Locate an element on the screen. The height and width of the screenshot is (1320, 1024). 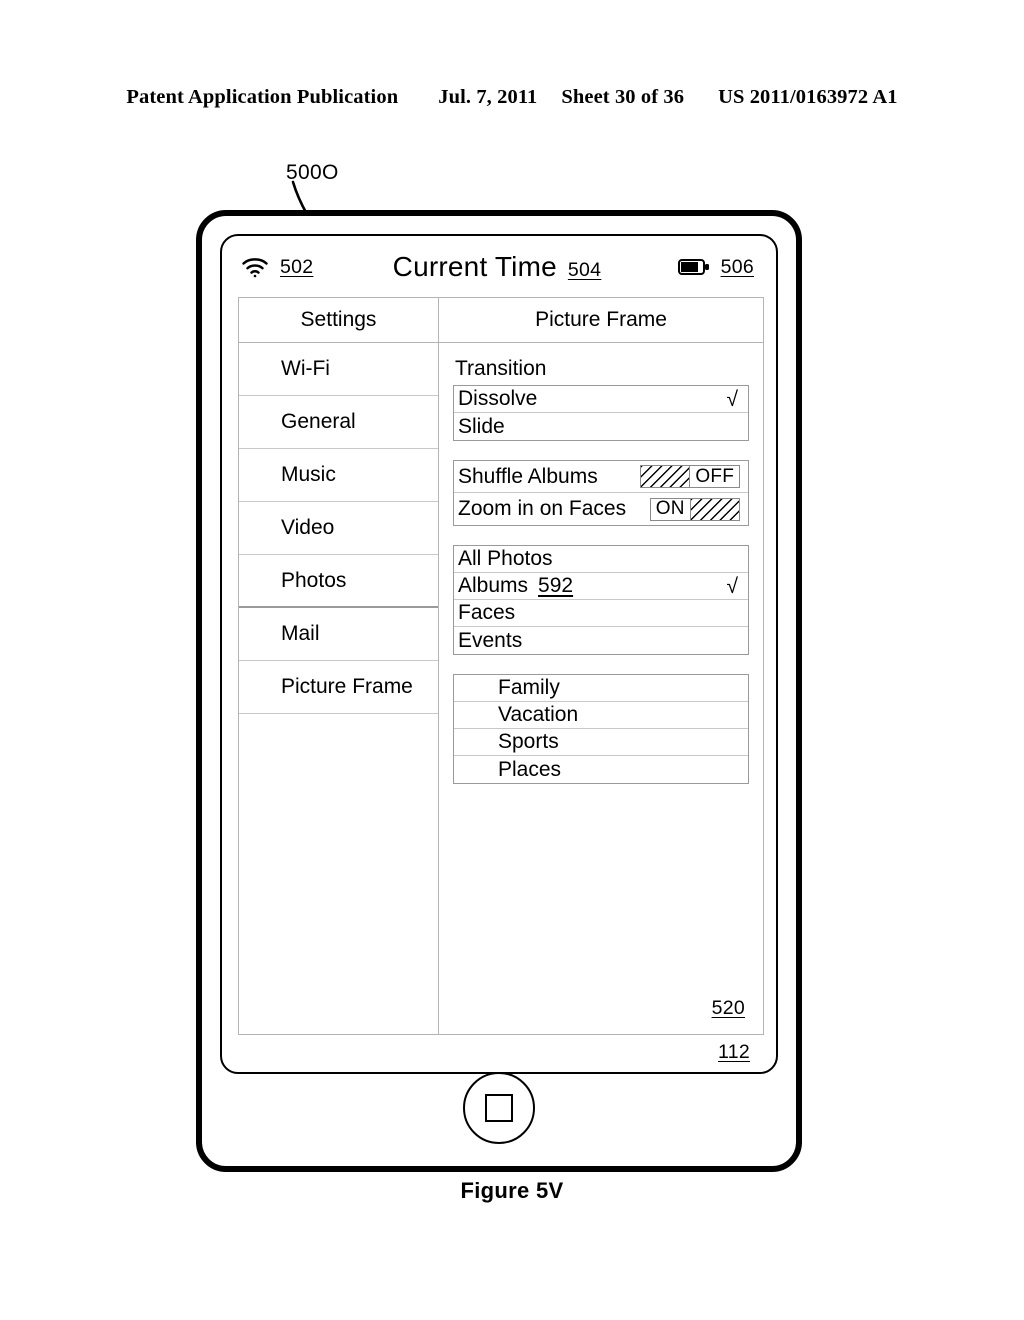
album-item-vacation: Vacation is located at coordinates (601, 715).